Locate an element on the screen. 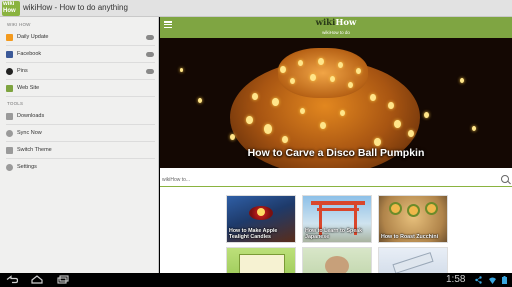 The width and height of the screenshot is (512, 287). recent-apps-icon is located at coordinates (63, 279).